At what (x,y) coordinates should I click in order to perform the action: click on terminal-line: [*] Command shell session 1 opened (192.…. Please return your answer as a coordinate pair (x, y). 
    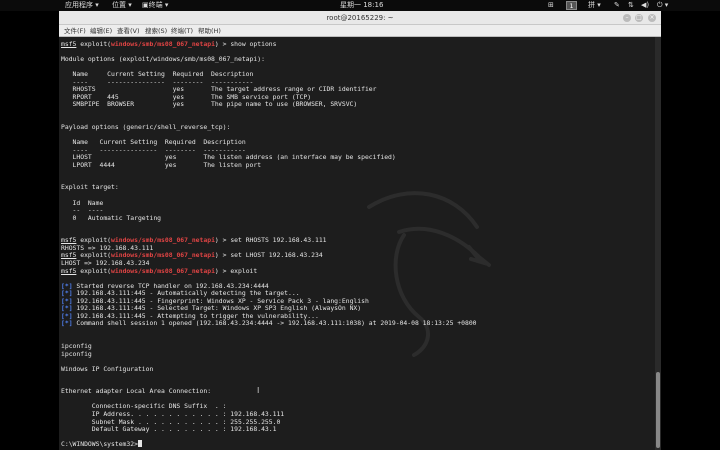
    Looking at the image, I should click on (269, 323).